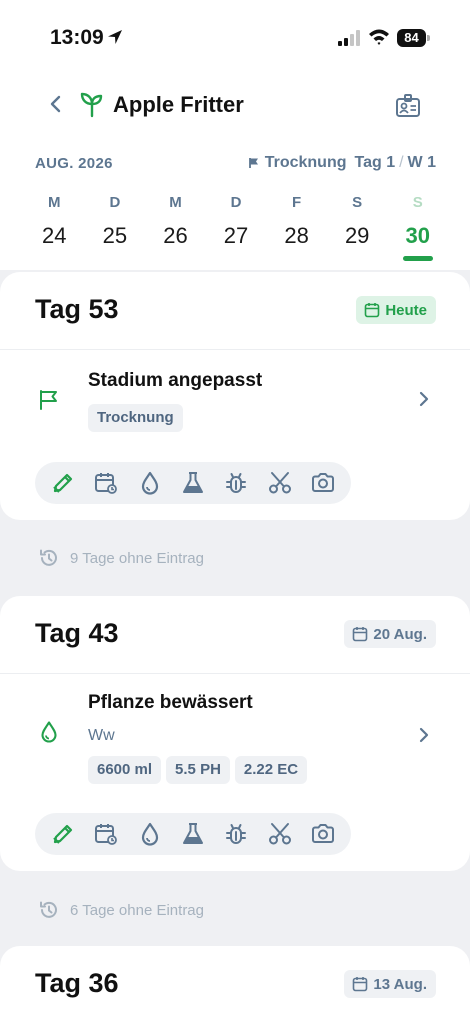 The image size is (470, 1024). I want to click on entry-title: Stadium angepasst, so click(175, 380).